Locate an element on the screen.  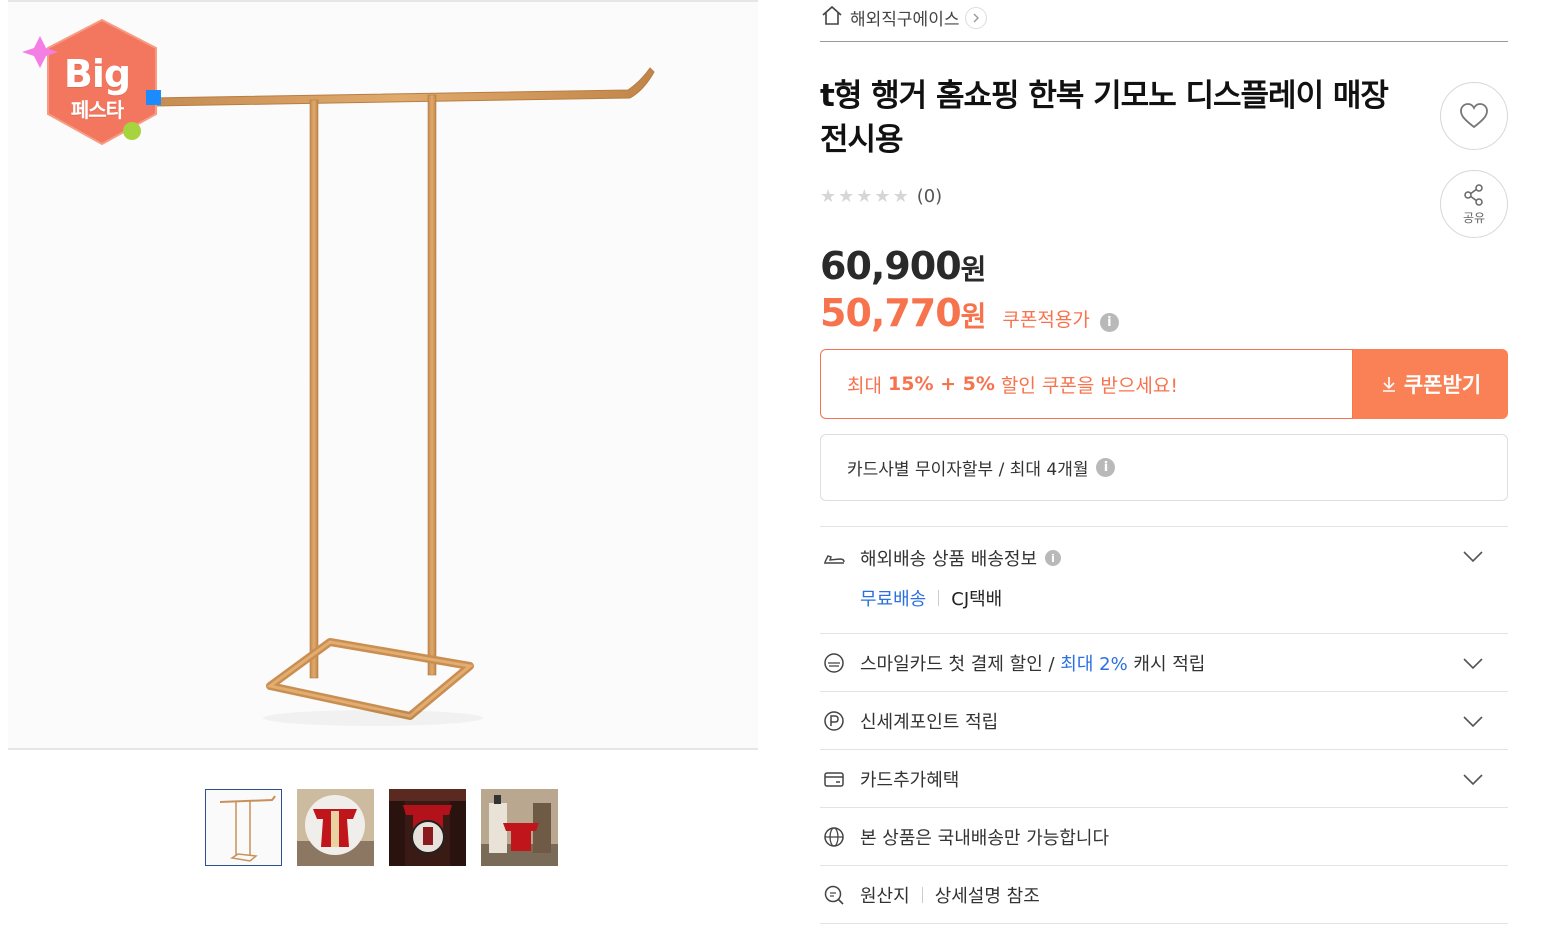
rating-stars: ★ ★ ★ ★ ★ is located at coordinates (864, 196).